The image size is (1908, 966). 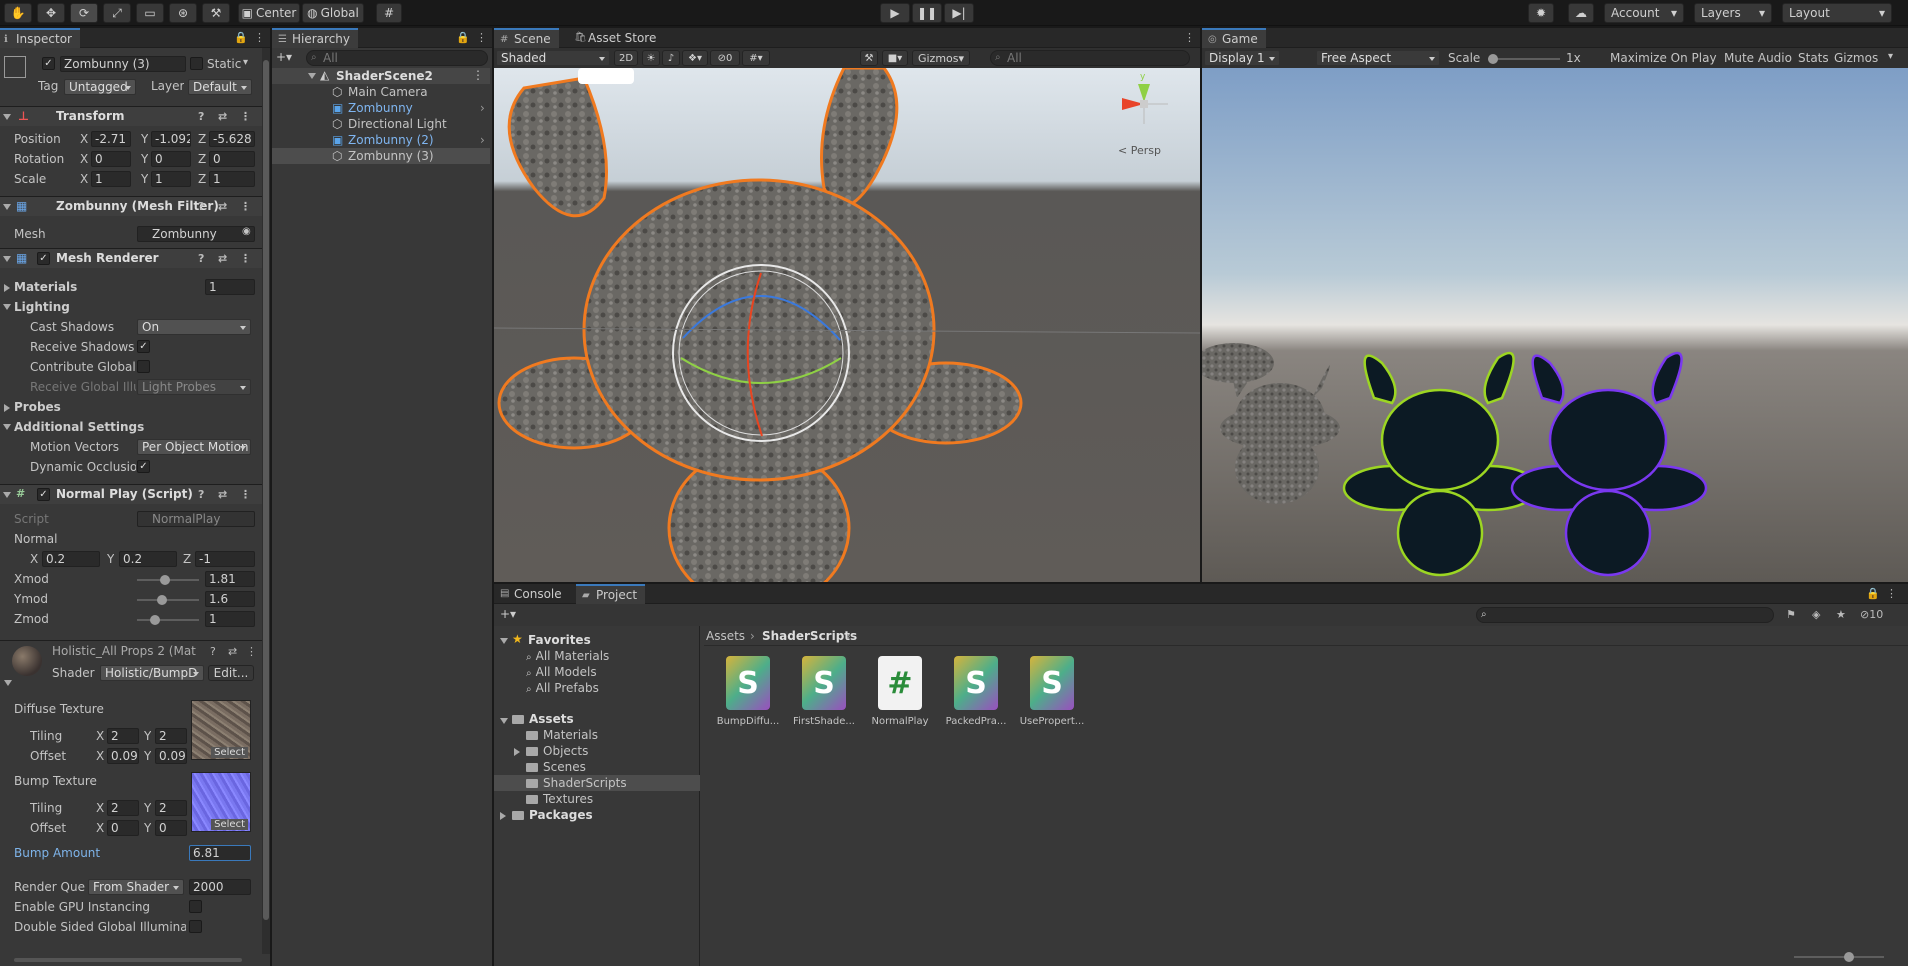 What do you see at coordinates (381, 76) in the screenshot?
I see `scene-root-row: ◭ ShaderScene2 ⋮` at bounding box center [381, 76].